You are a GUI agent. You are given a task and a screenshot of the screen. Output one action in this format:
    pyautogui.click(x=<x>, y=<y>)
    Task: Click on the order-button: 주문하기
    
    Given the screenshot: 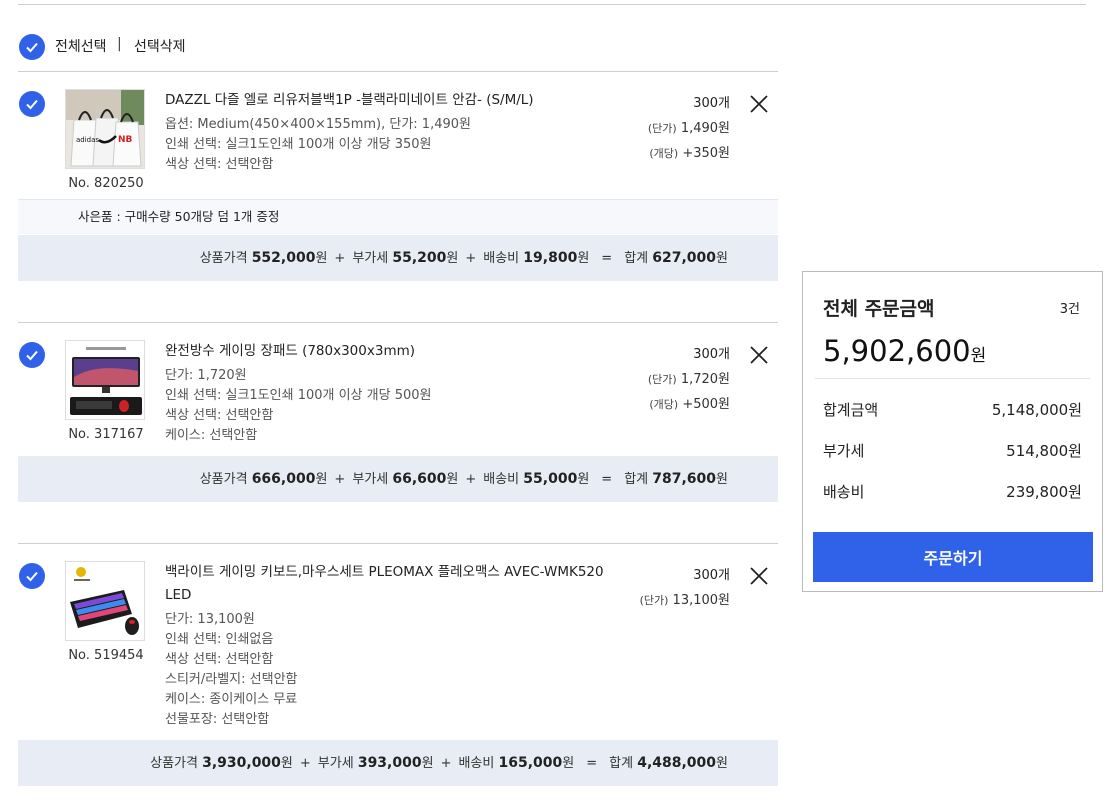 What is the action you would take?
    pyautogui.click(x=953, y=557)
    